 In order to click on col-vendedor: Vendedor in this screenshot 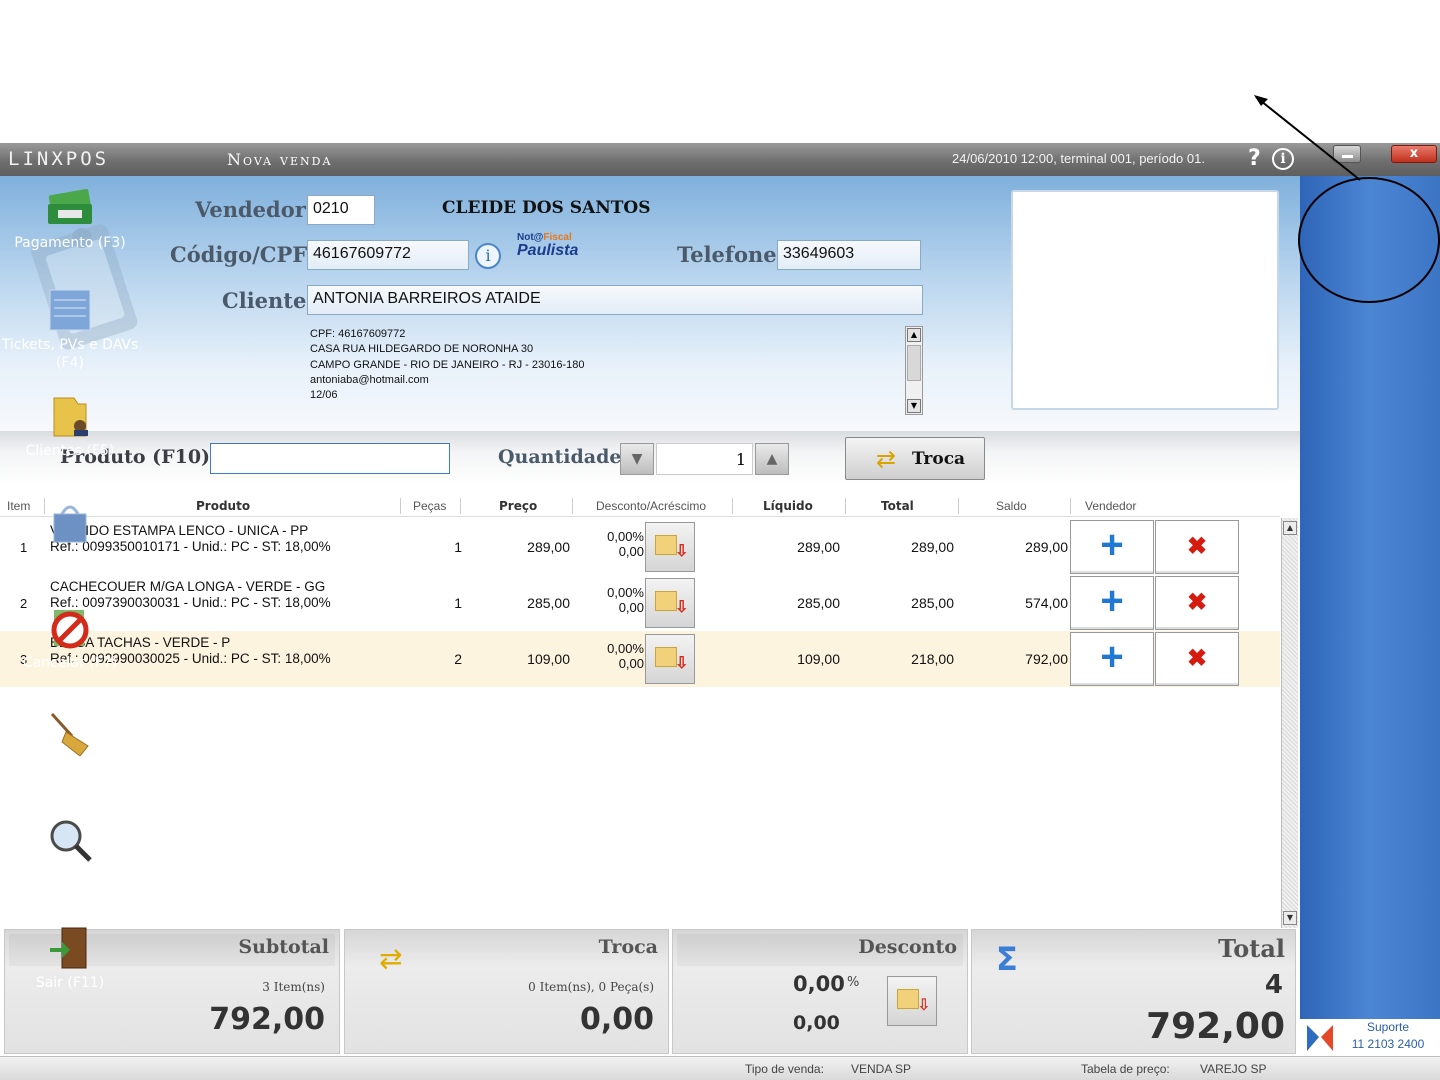, I will do `click(1111, 506)`.